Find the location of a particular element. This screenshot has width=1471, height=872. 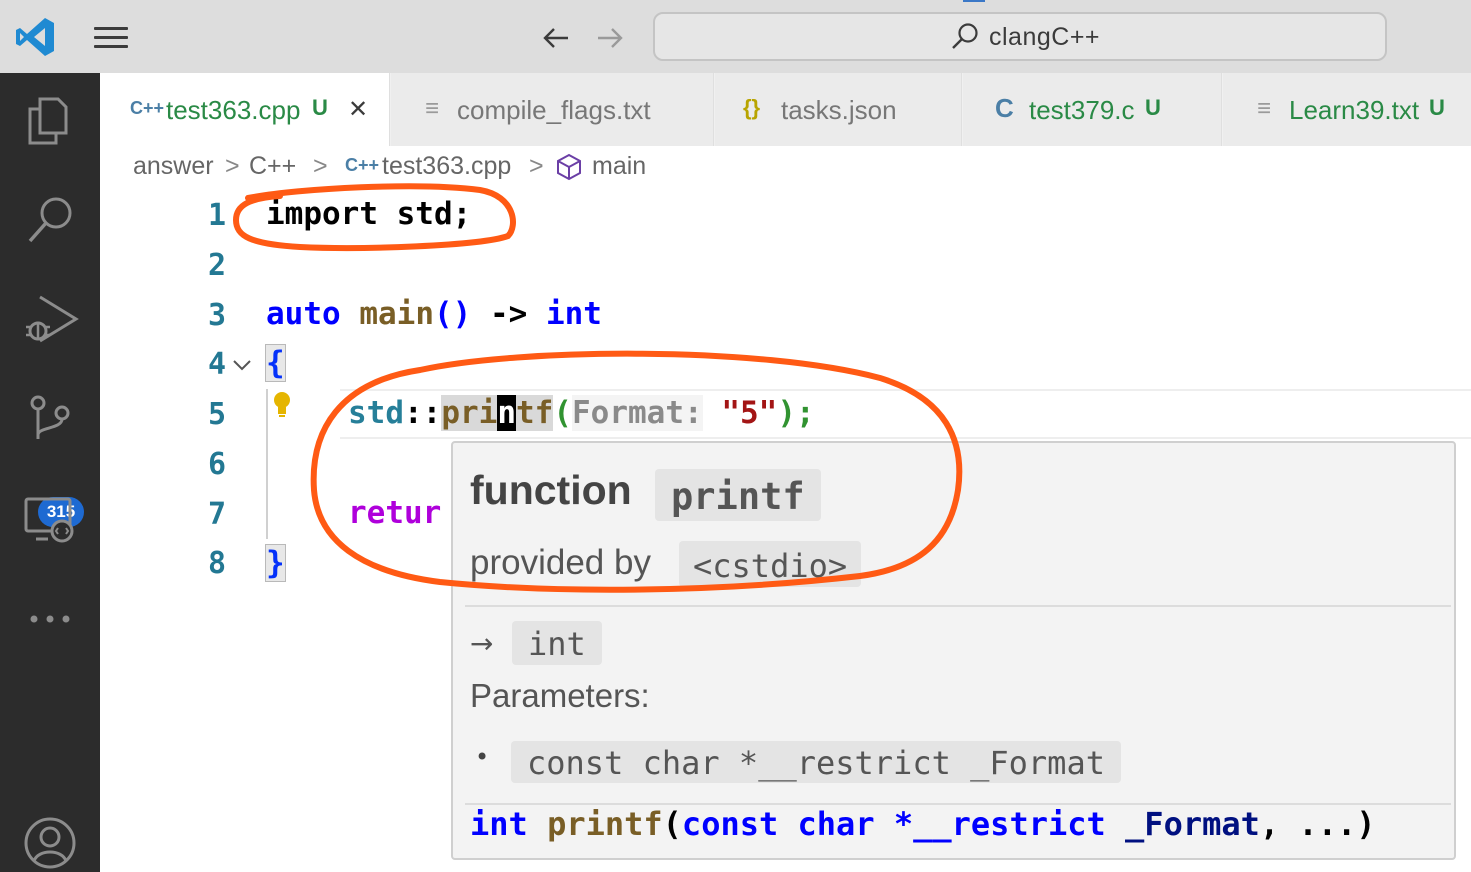

code-line-7: retur is located at coordinates (395, 513).